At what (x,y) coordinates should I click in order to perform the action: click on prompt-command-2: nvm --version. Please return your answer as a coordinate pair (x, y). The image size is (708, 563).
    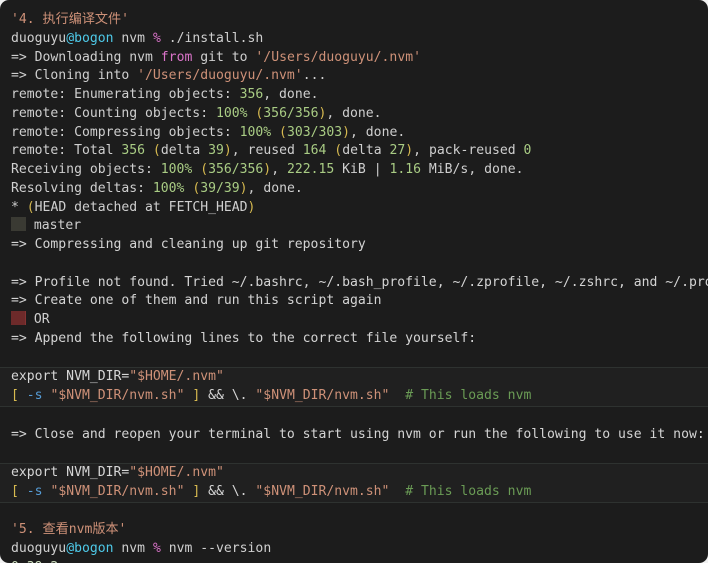
    Looking at the image, I should click on (220, 548).